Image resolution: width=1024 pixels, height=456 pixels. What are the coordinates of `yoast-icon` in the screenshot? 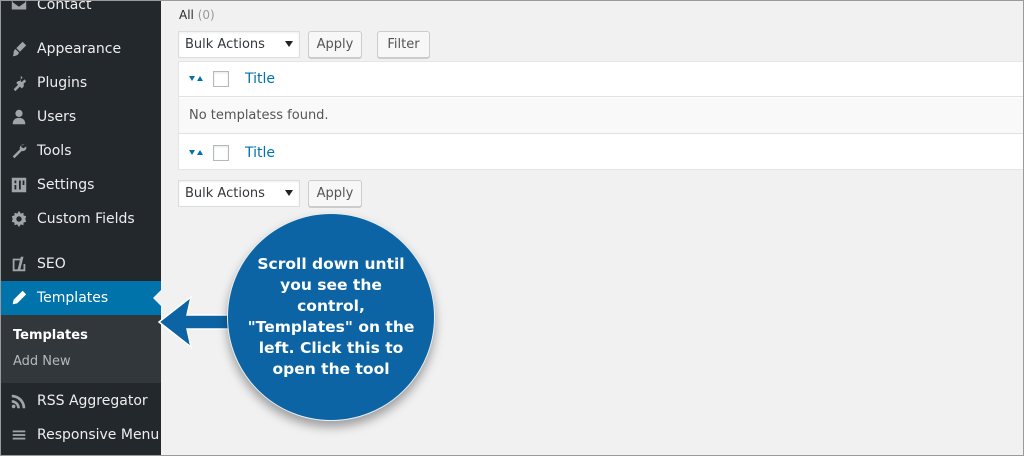 It's located at (19, 264).